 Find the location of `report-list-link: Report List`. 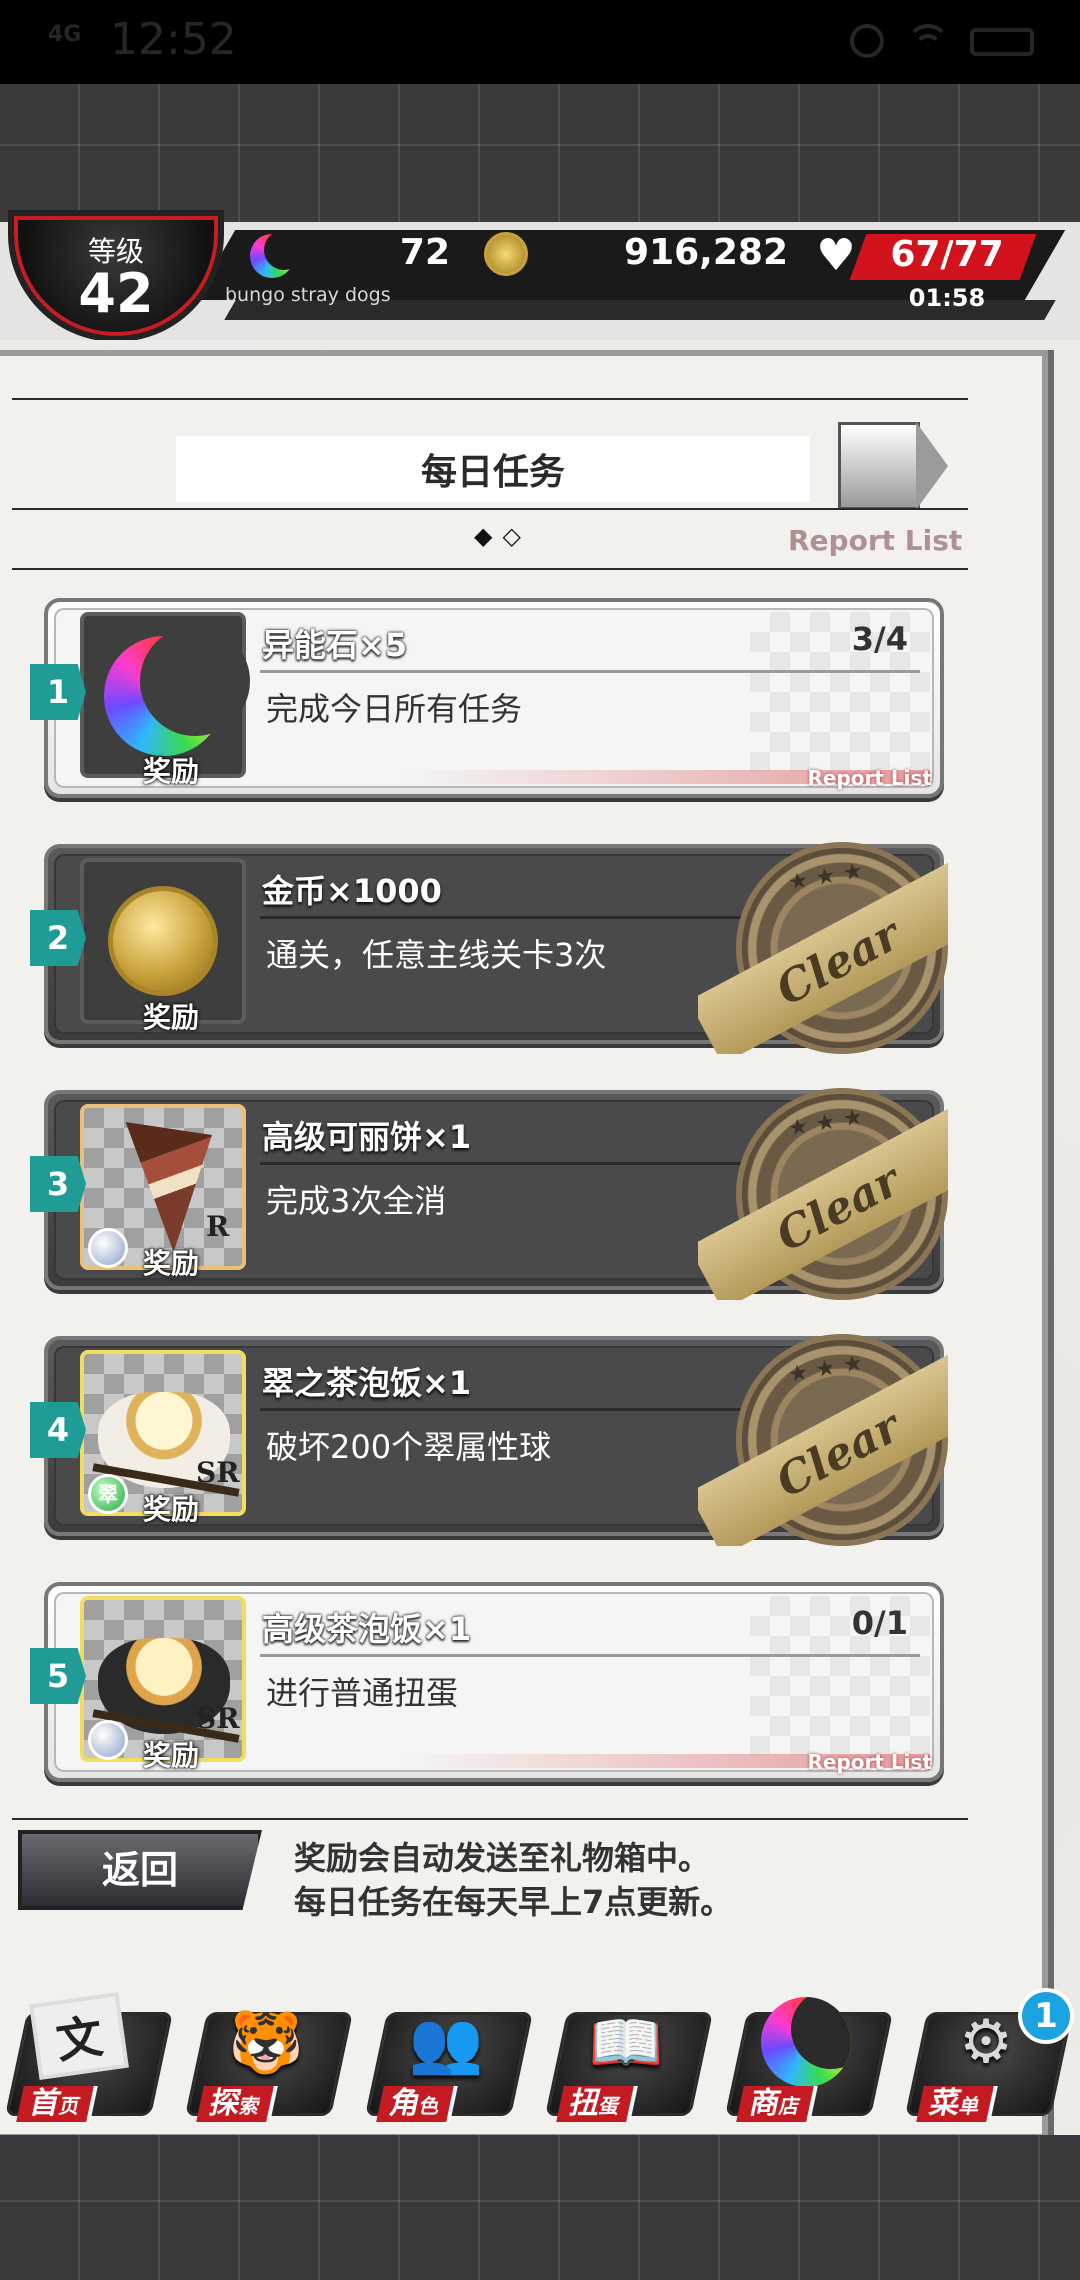

report-list-link: Report List is located at coordinates (875, 540).